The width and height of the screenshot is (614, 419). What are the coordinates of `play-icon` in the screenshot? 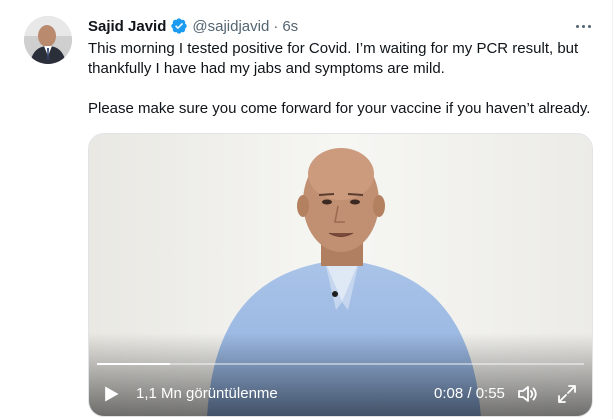 It's located at (111, 394).